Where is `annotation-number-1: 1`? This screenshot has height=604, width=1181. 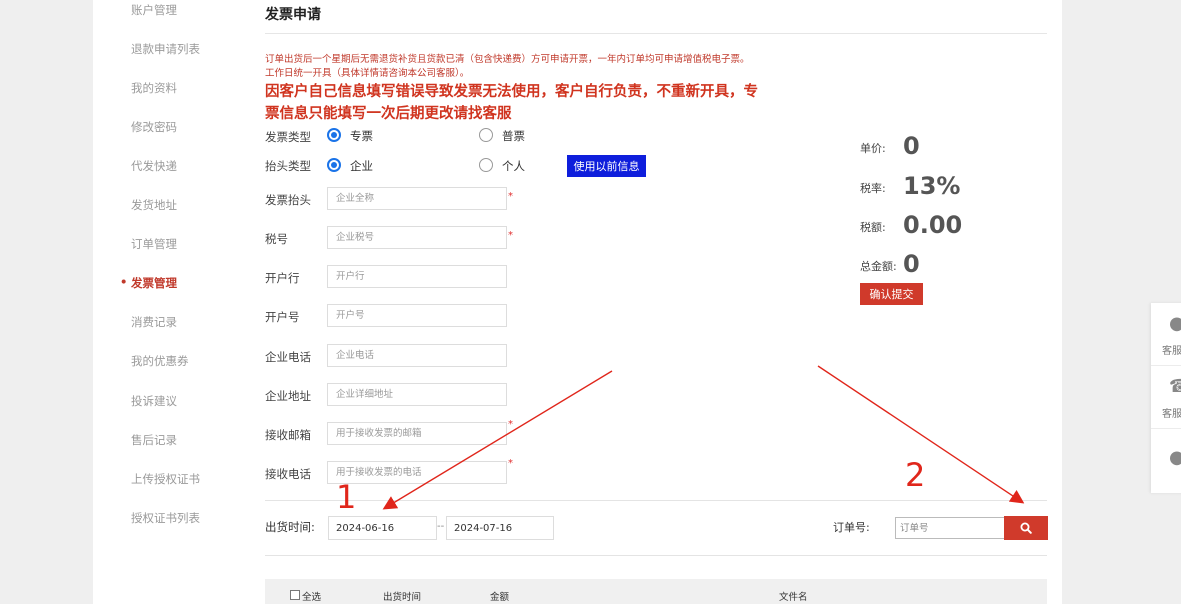 annotation-number-1: 1 is located at coordinates (346, 497).